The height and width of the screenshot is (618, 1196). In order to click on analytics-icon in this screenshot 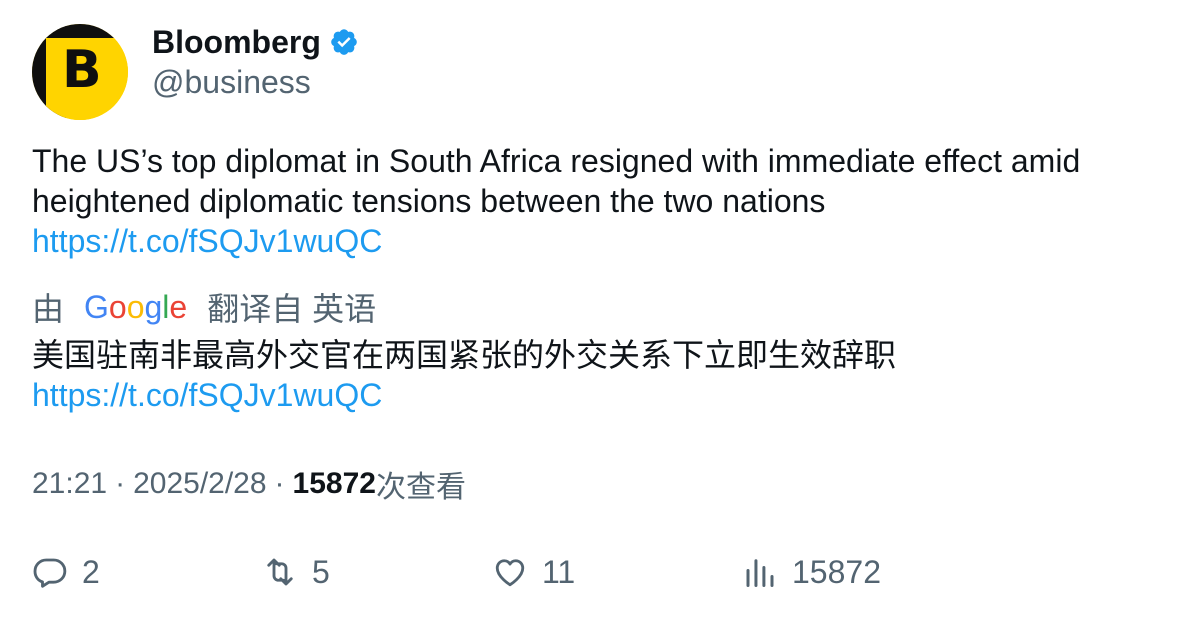, I will do `click(760, 573)`.